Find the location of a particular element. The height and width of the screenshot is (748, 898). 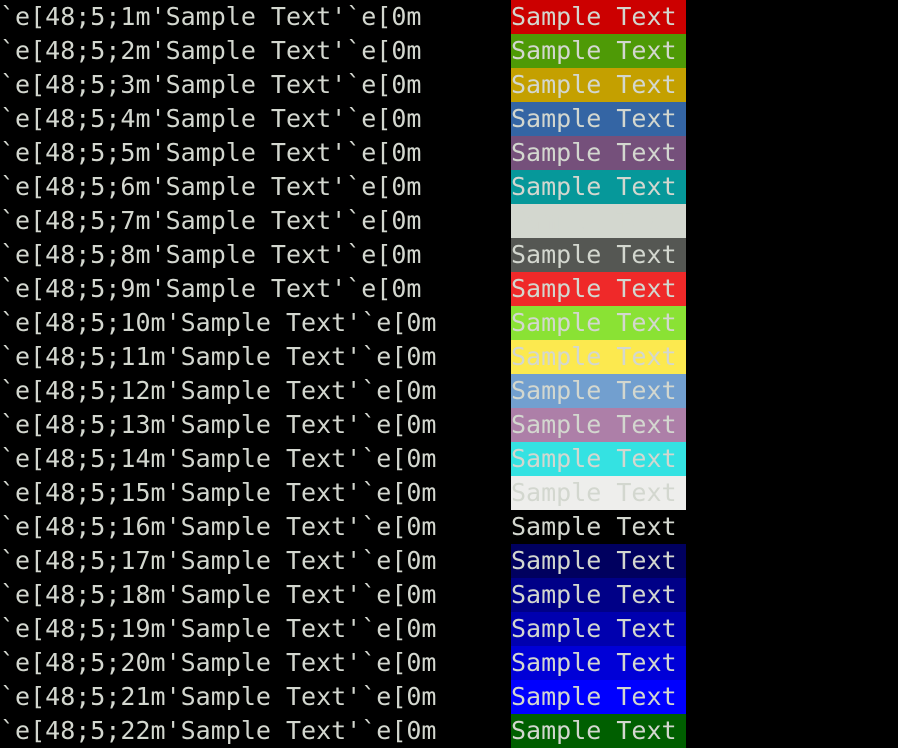

ansi-color-row: `e[48;5;12m'Sample Text'`e[0m Sample Text is located at coordinates (449, 391).